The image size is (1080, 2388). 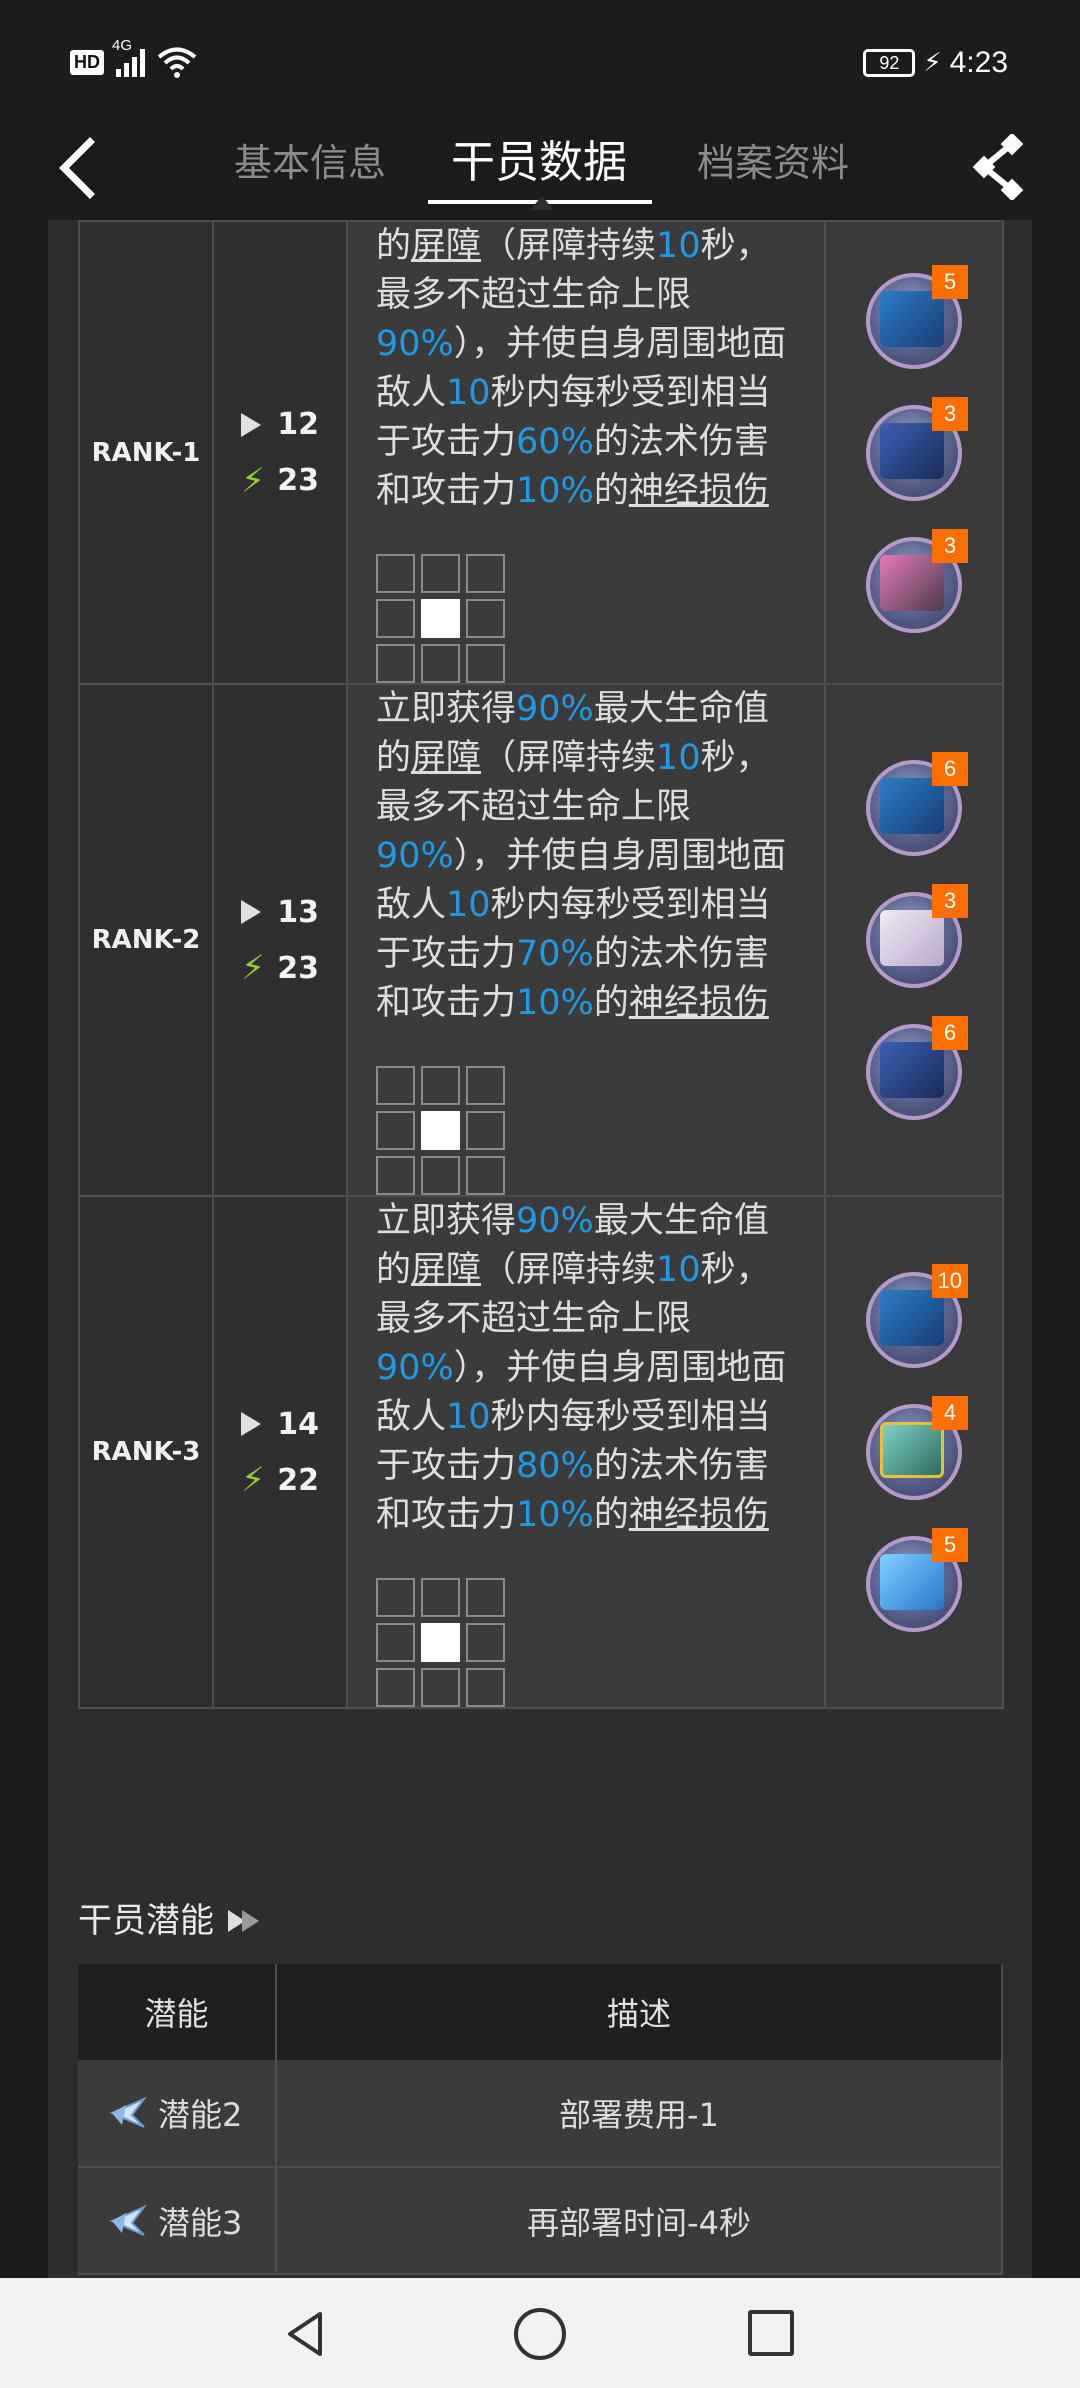 I want to click on network-type: 4G, so click(x=122, y=45).